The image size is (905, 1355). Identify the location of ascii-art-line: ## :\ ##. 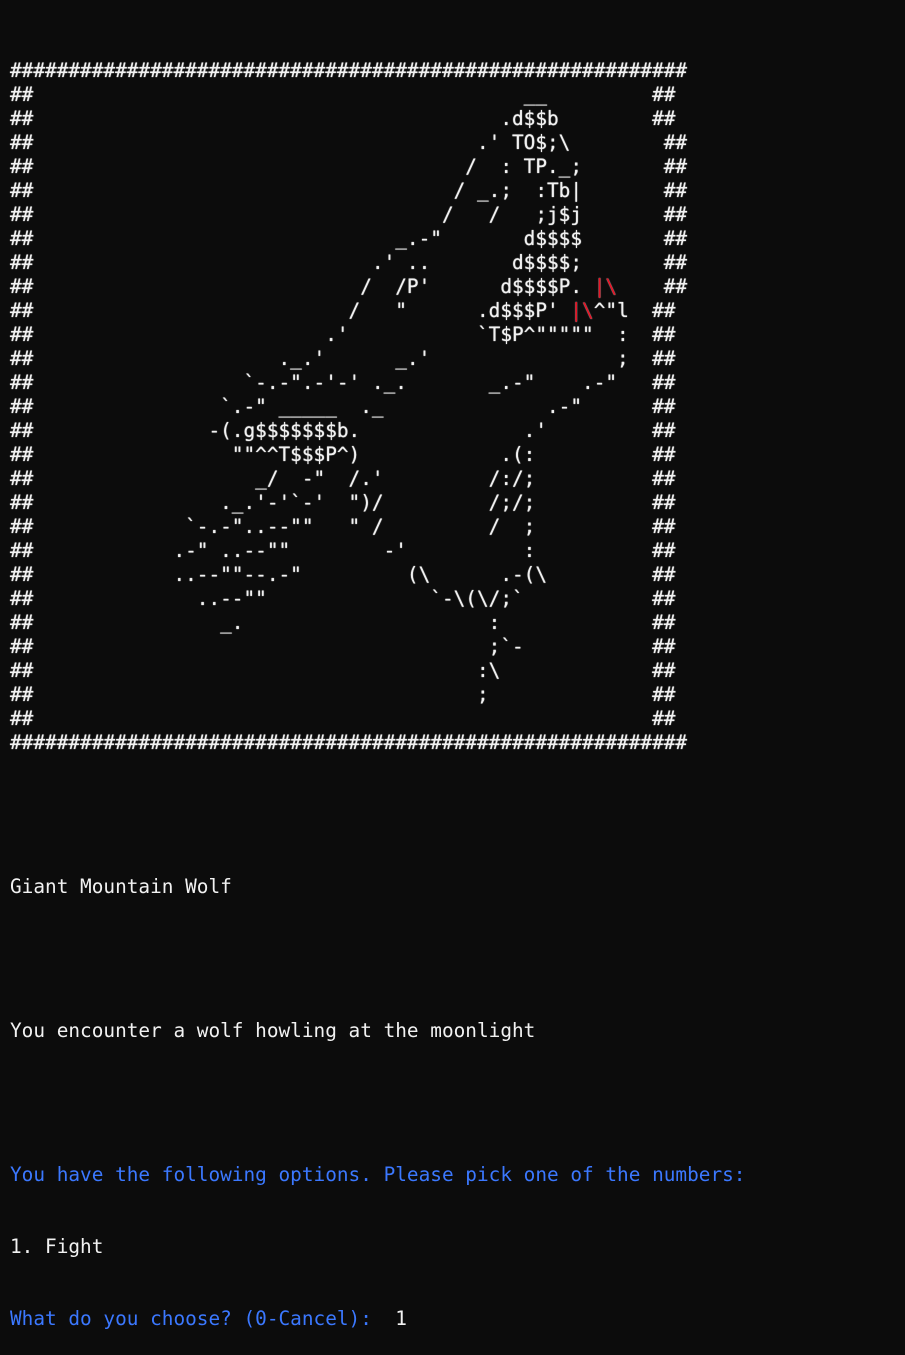
(343, 670).